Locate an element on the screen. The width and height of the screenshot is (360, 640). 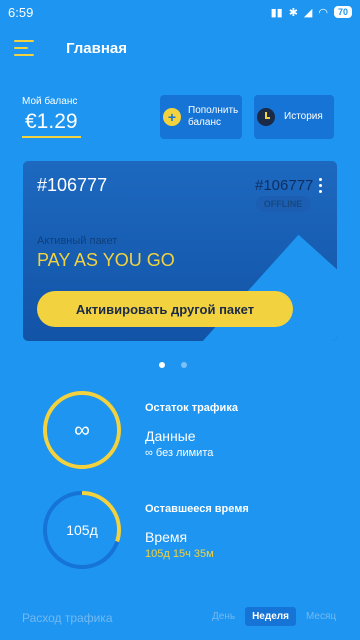
traffic-value: ∞ без лимита is located at coordinates (179, 453).